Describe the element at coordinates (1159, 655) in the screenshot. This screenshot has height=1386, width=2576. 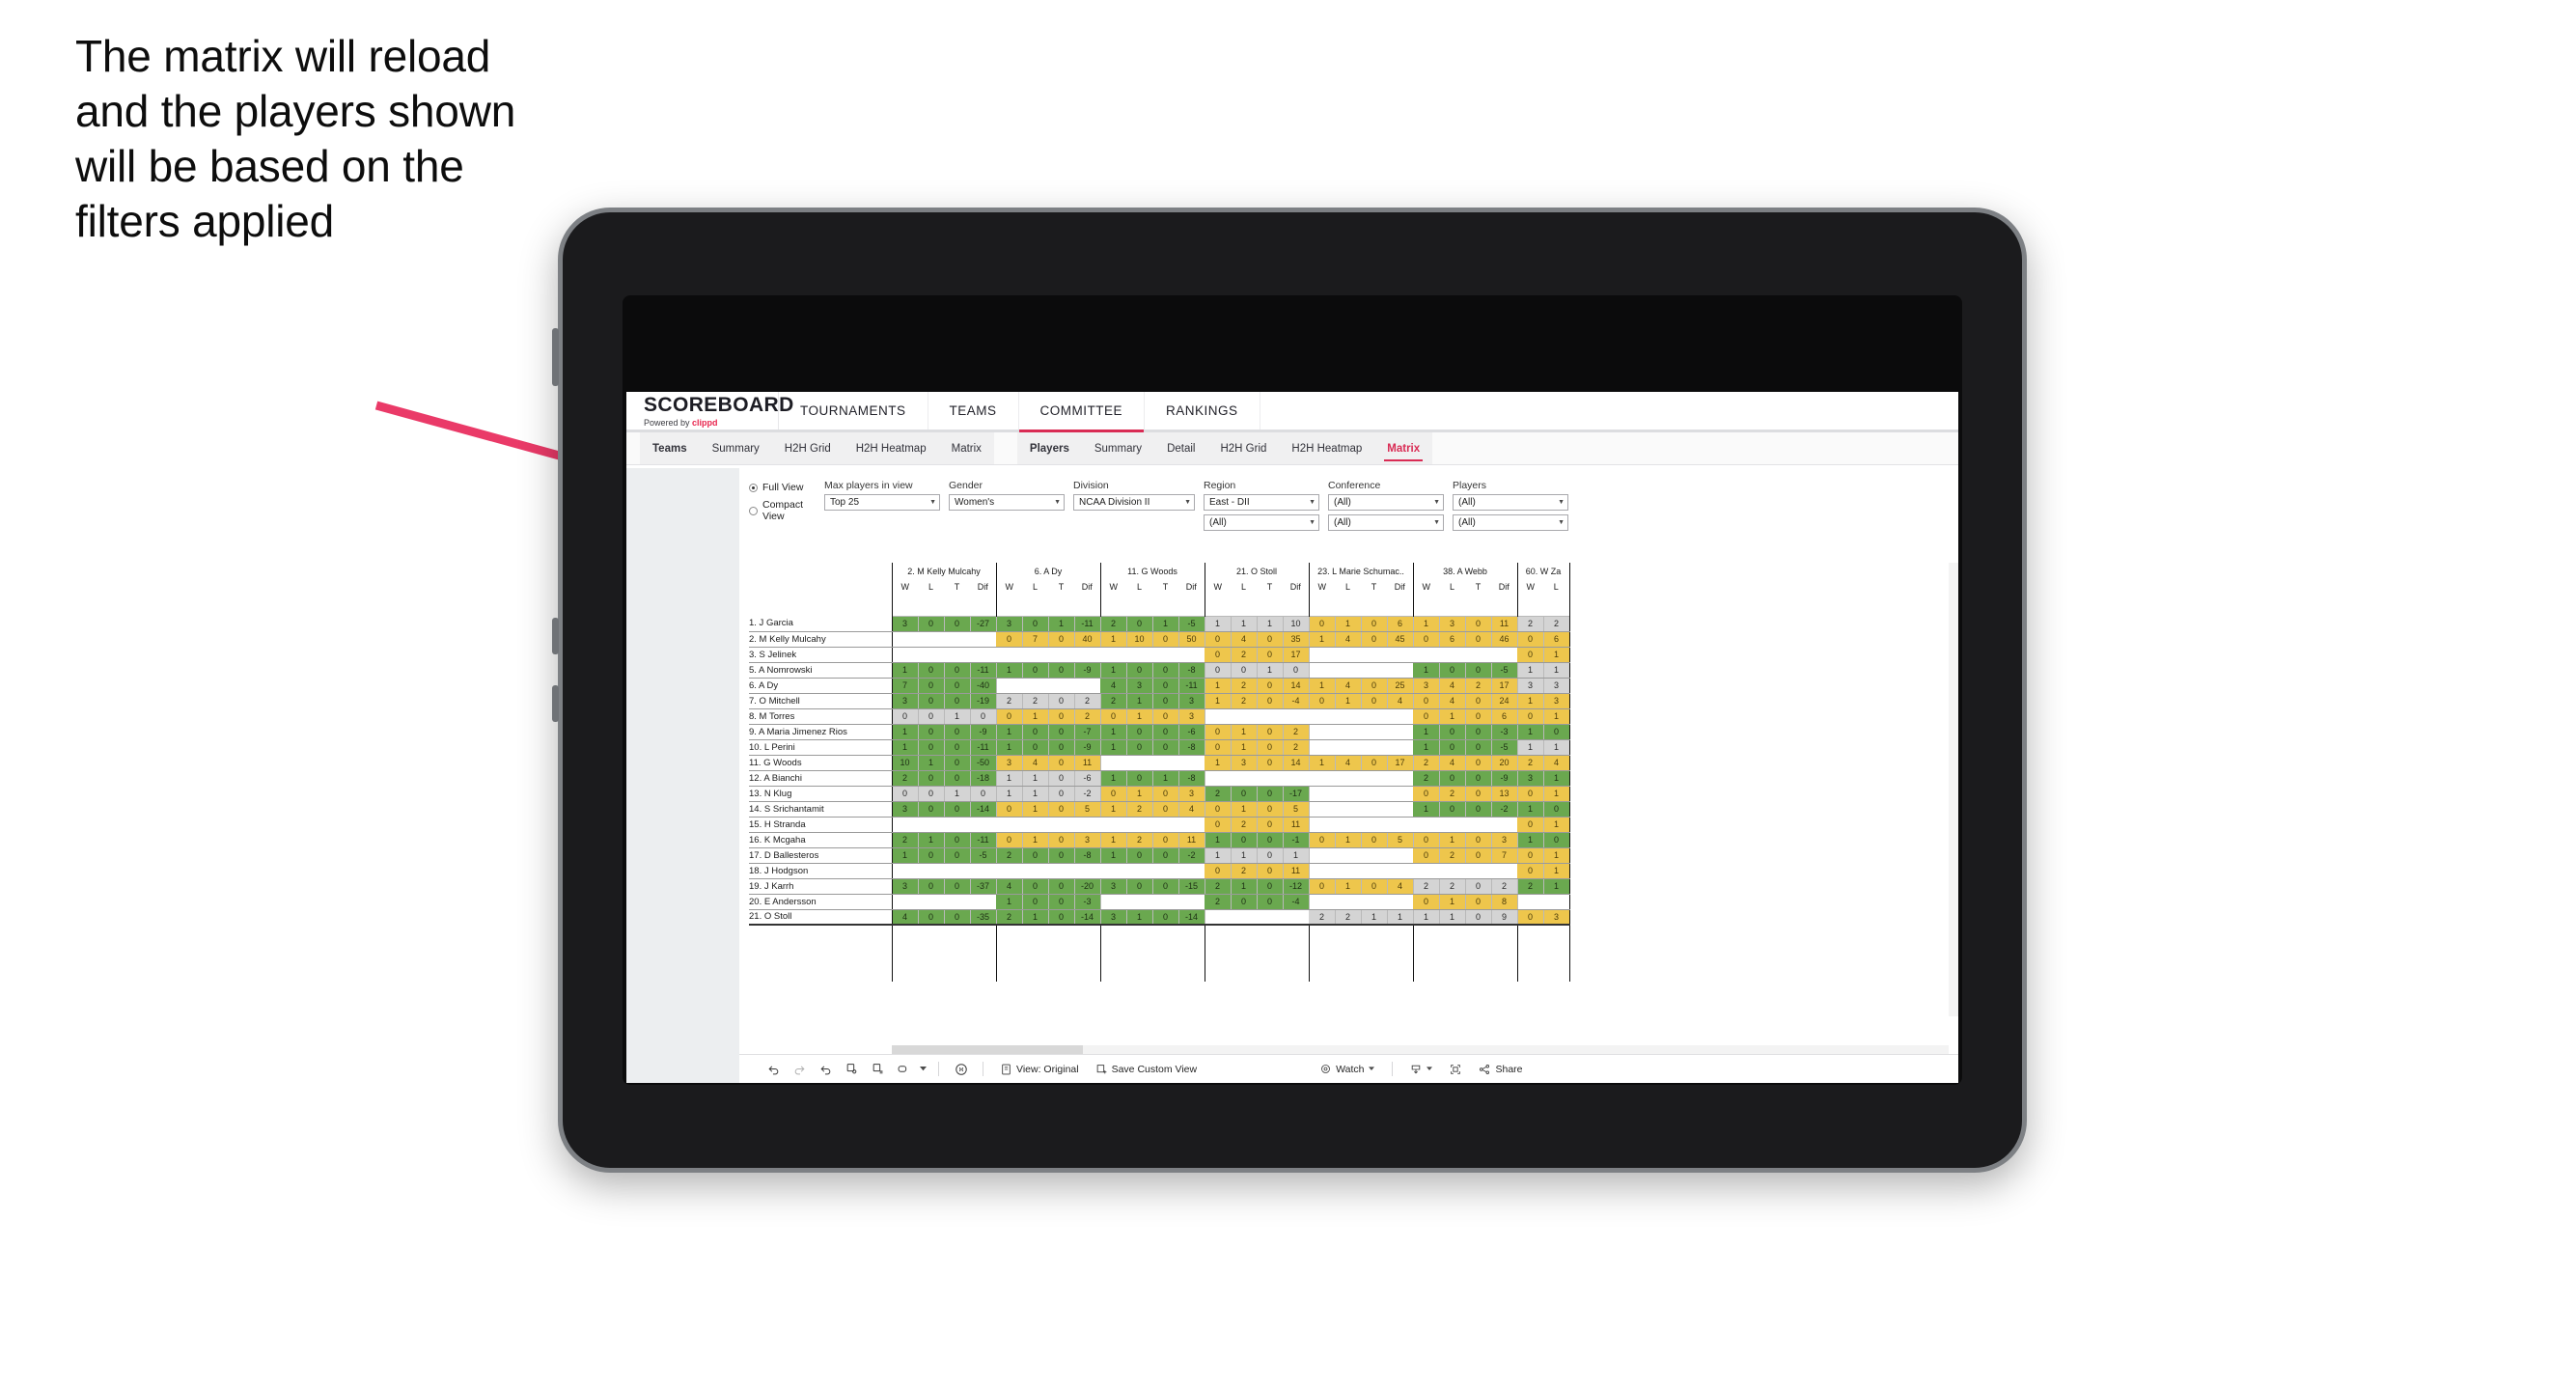
I see `table-row: 3. S Jelinek 0 2 0 17 0 1` at that location.